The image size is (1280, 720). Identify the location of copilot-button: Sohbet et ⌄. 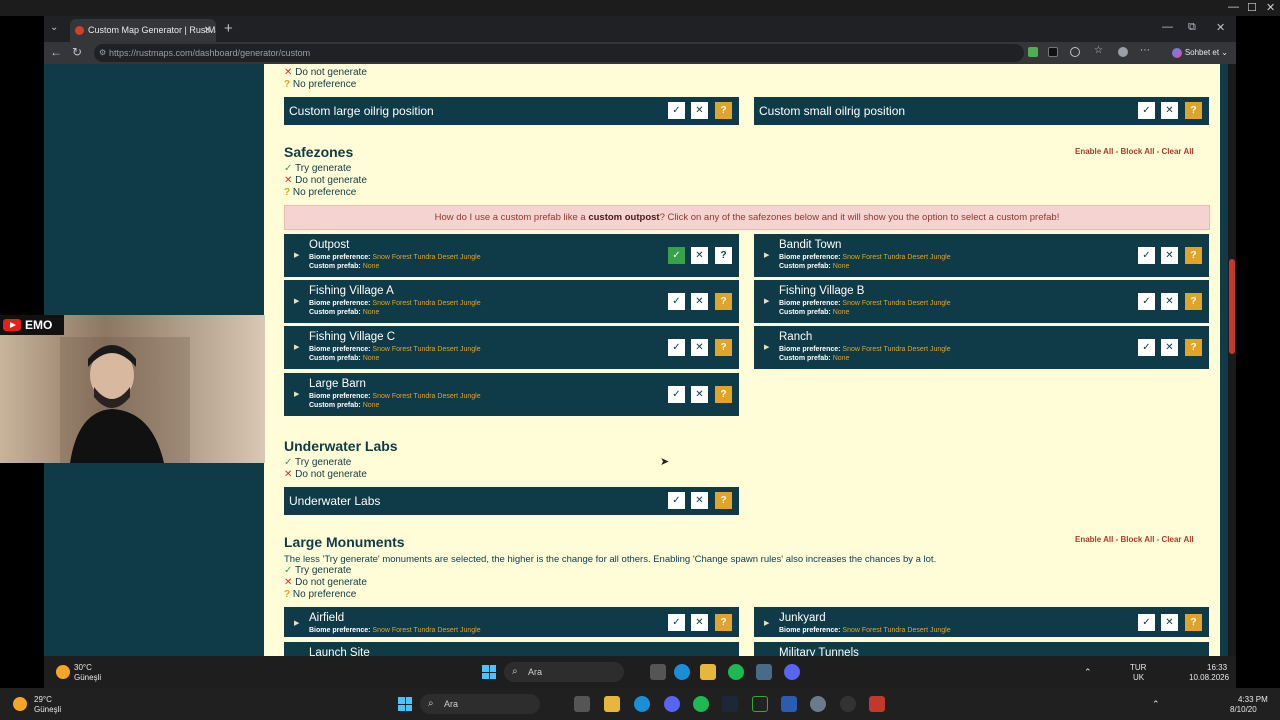
(1199, 53).